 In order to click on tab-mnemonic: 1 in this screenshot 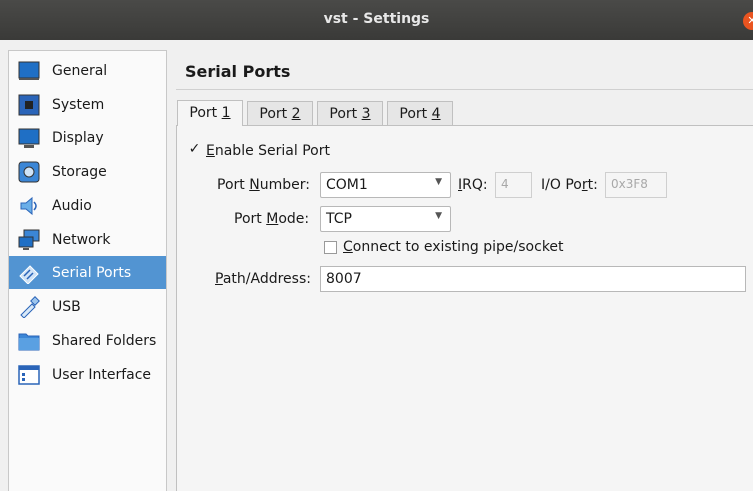, I will do `click(226, 113)`.